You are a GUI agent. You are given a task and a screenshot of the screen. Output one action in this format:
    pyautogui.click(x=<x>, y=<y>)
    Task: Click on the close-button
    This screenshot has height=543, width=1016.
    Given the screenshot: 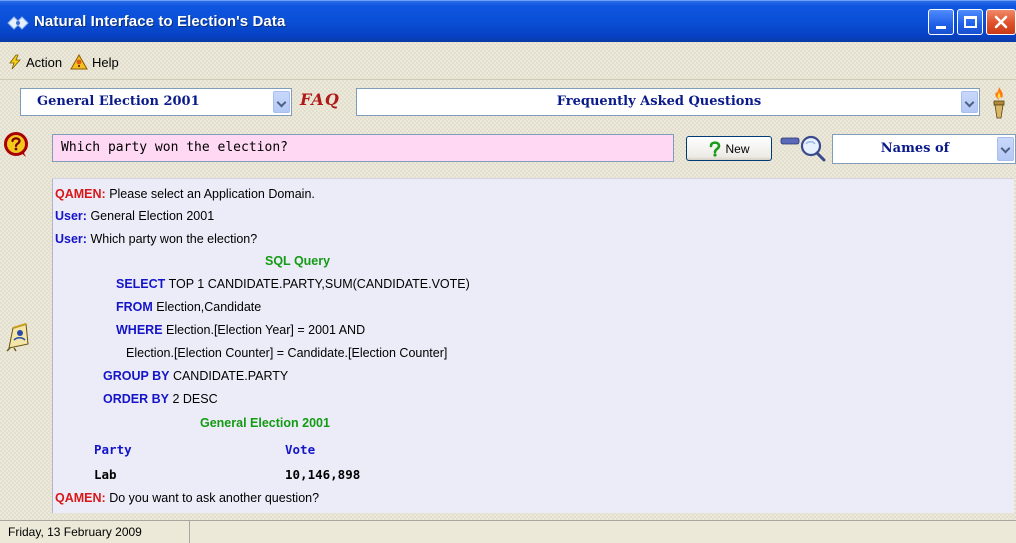 What is the action you would take?
    pyautogui.click(x=1001, y=22)
    